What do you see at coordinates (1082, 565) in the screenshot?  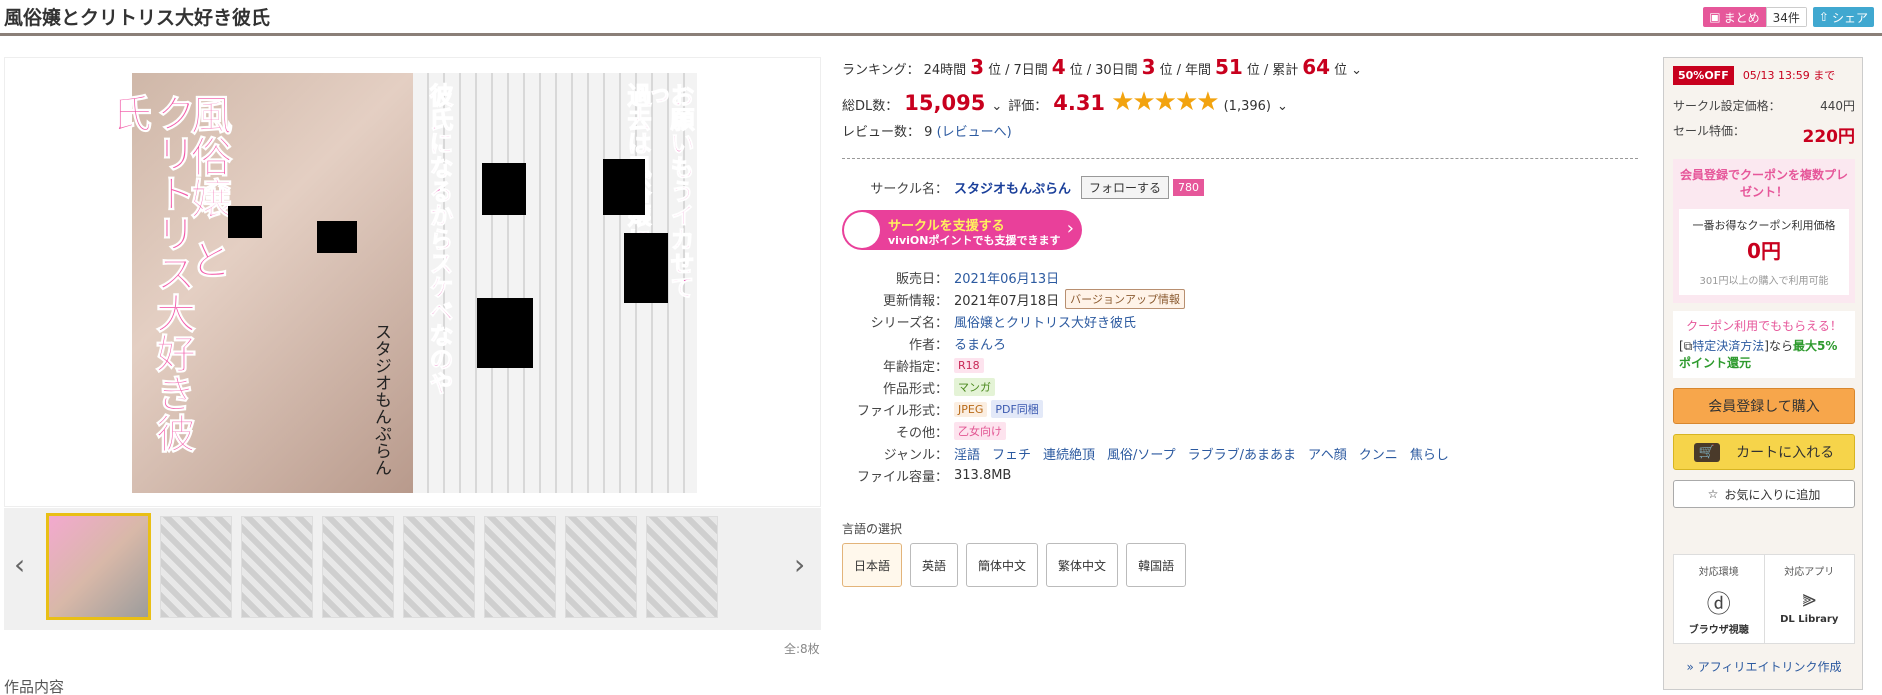 I see `lang-option-zh-tw: 繁体中文` at bounding box center [1082, 565].